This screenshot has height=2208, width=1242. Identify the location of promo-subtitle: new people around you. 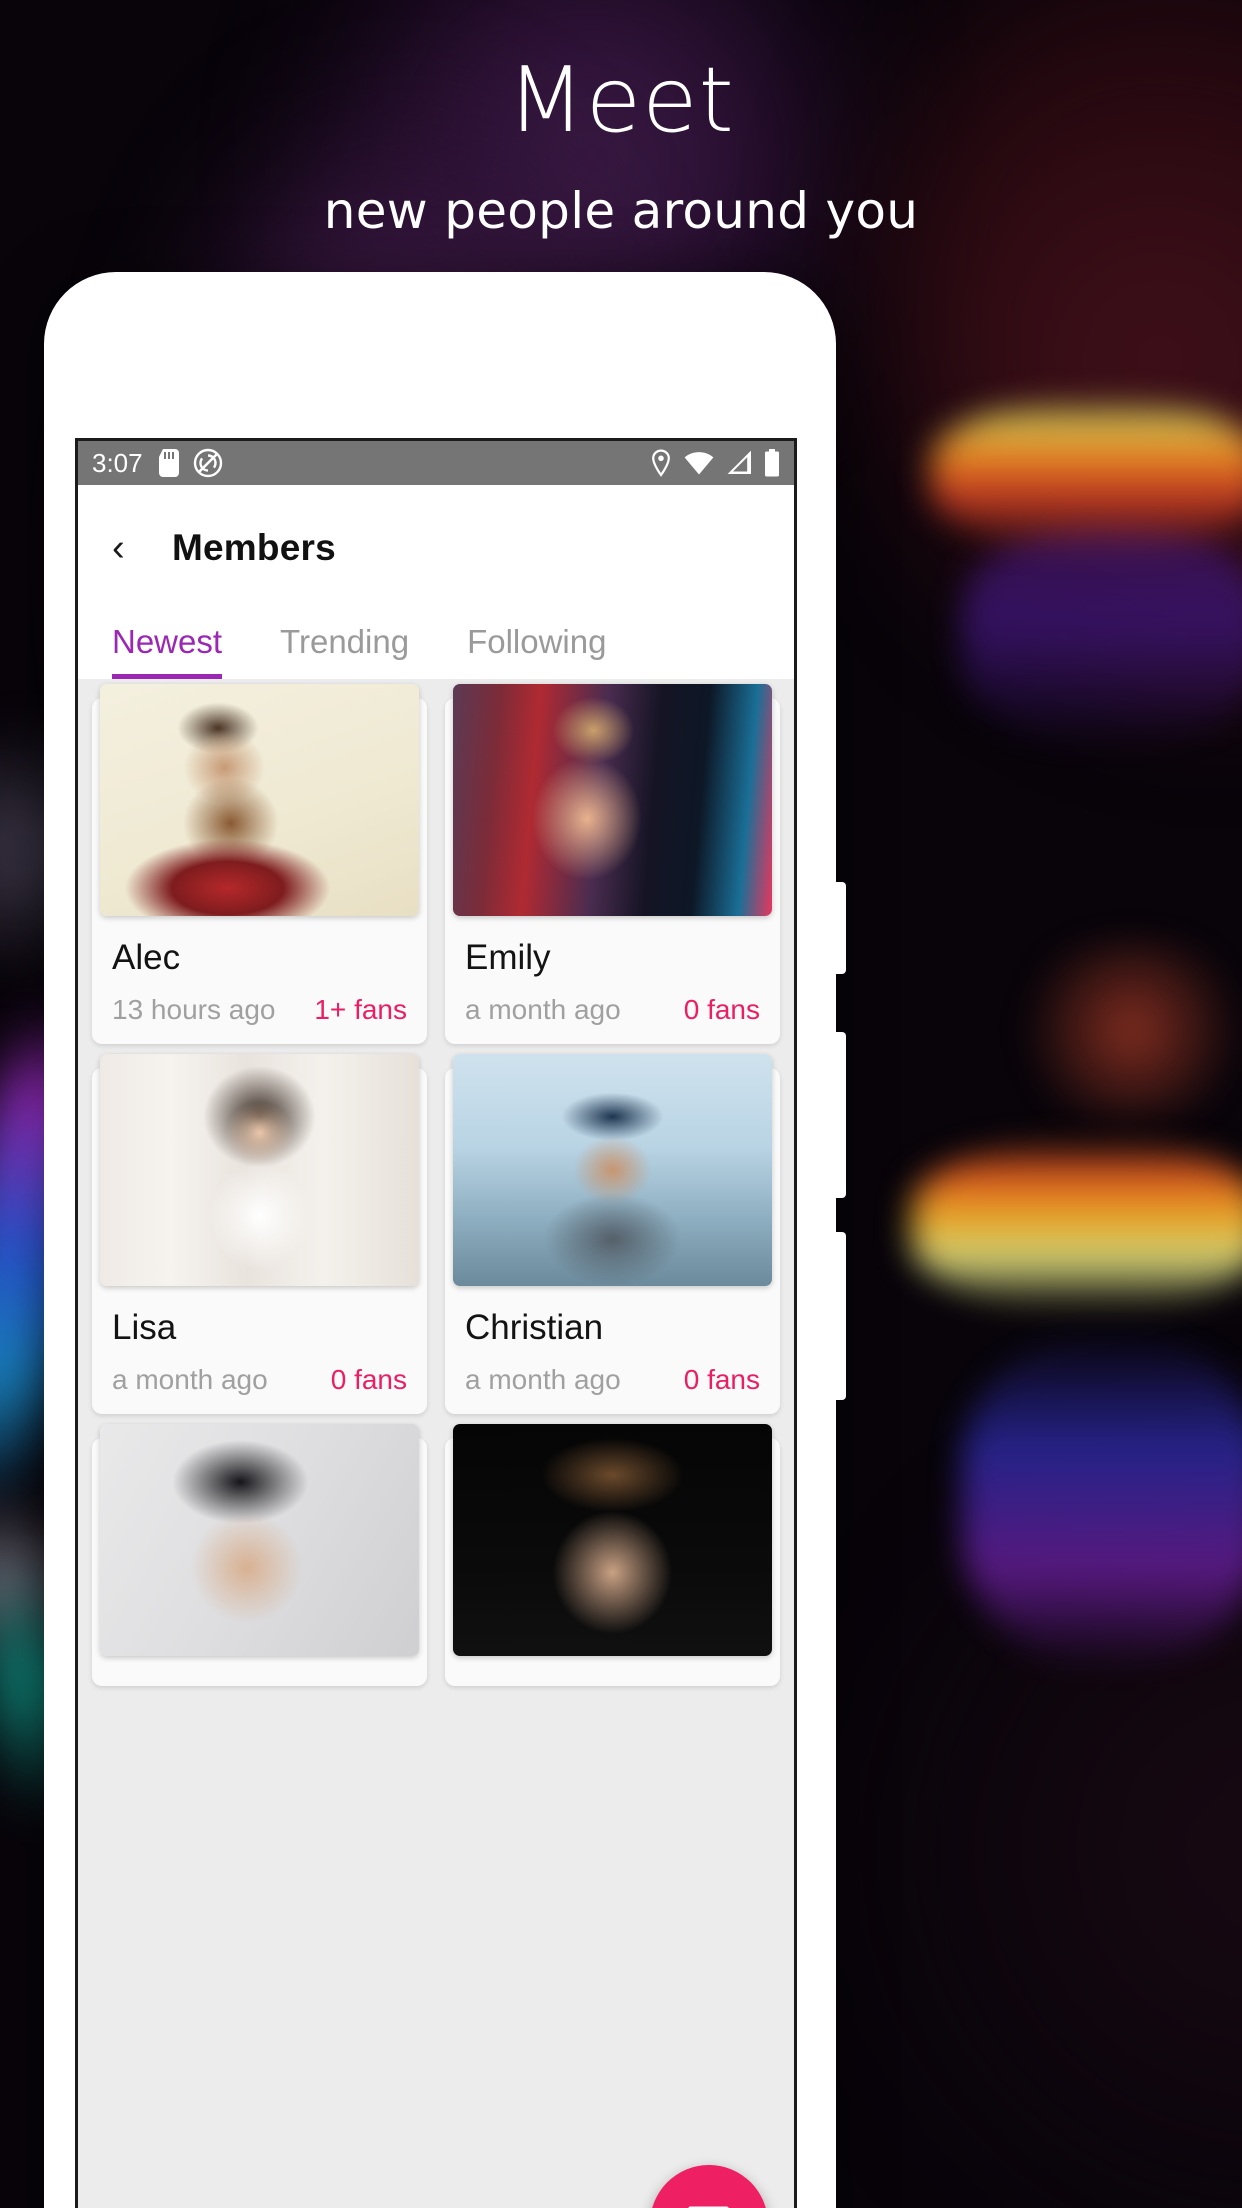
(621, 211).